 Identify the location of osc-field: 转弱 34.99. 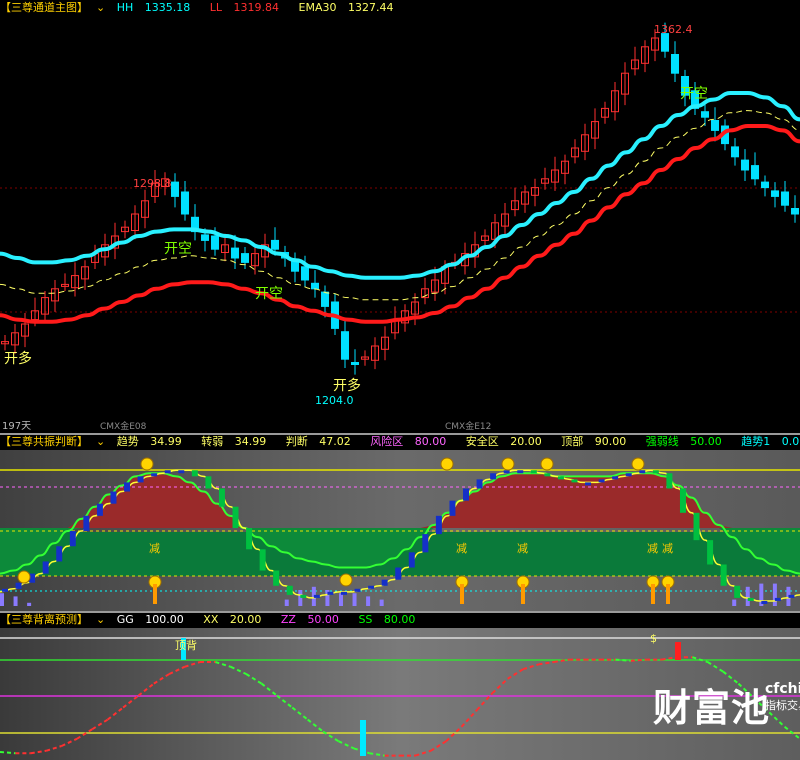
(234, 441).